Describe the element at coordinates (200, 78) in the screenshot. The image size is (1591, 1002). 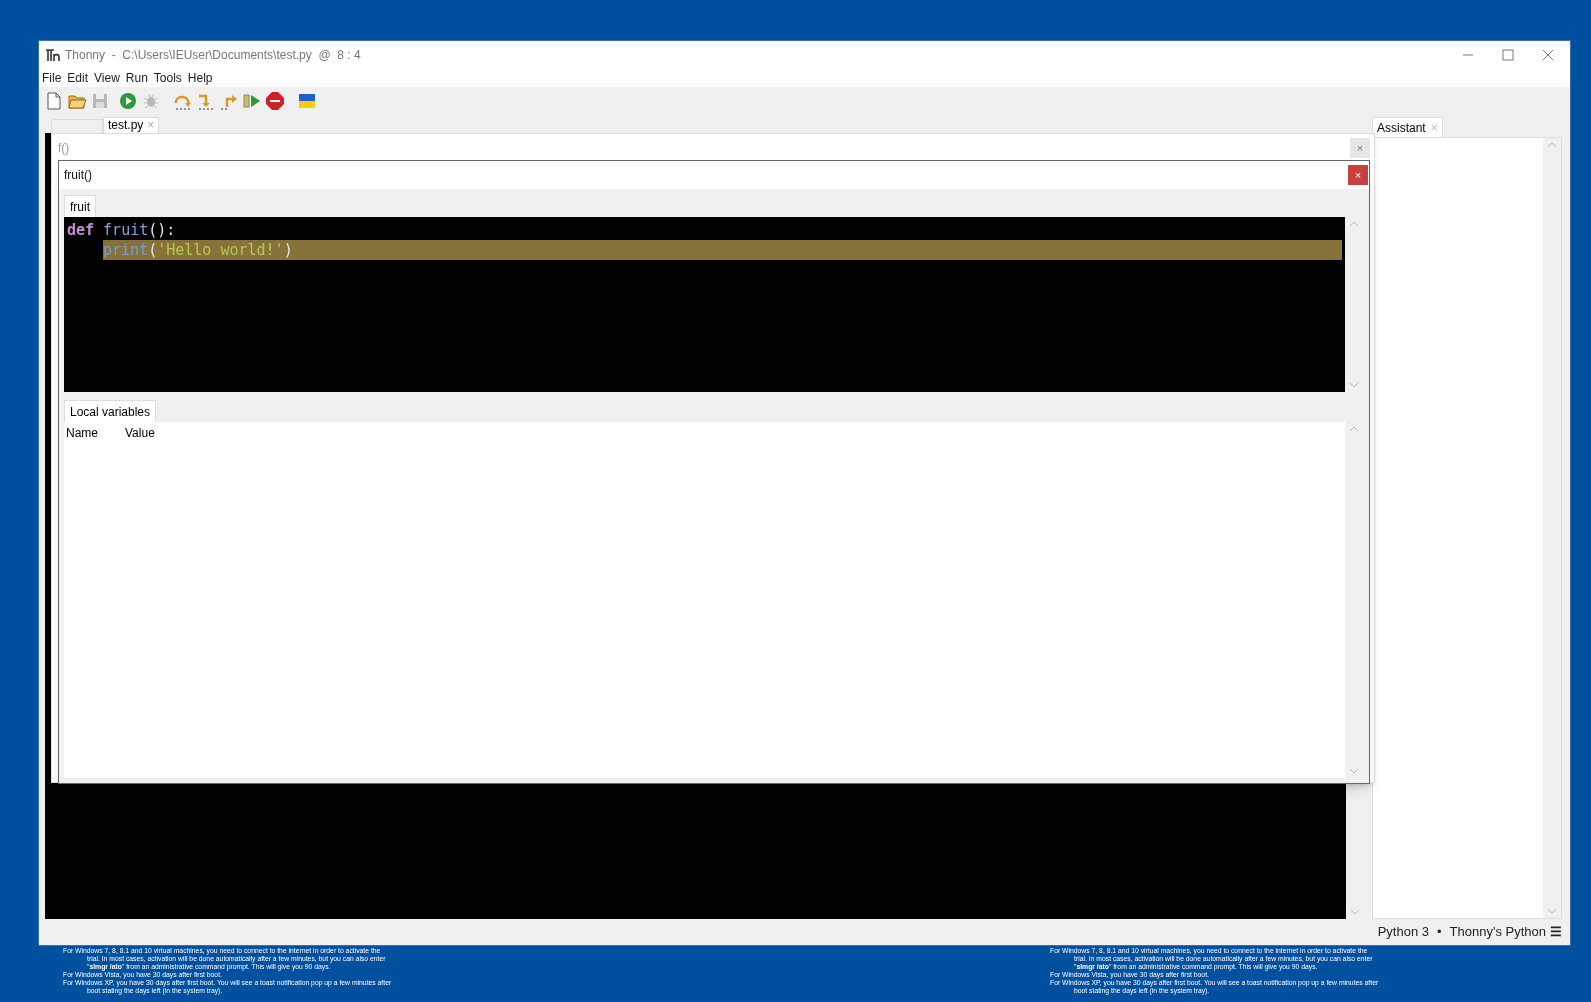
I see `menu-item: Help` at that location.